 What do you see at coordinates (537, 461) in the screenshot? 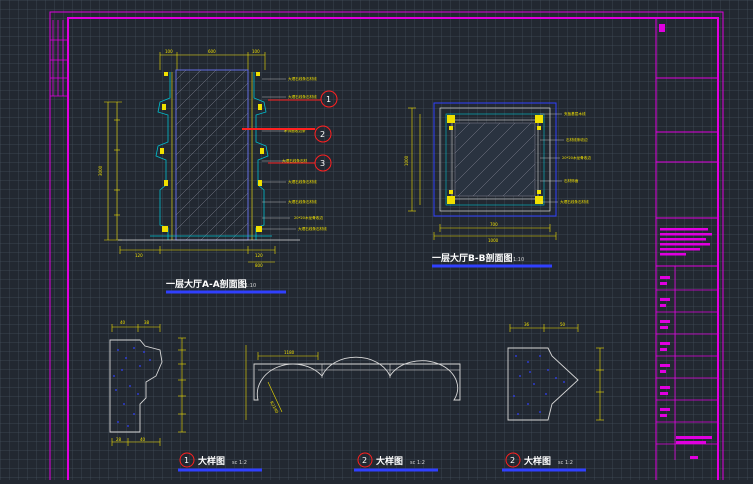
I see `detail-2b-title: 大样图` at bounding box center [537, 461].